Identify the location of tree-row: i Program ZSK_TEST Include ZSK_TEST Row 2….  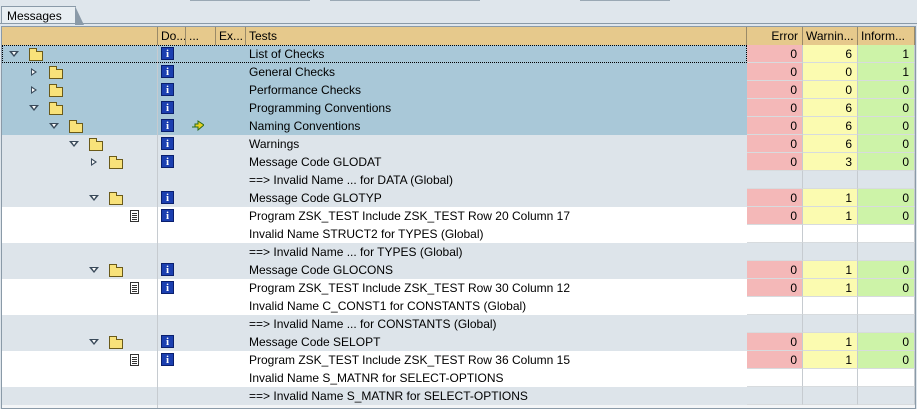
(458, 216).